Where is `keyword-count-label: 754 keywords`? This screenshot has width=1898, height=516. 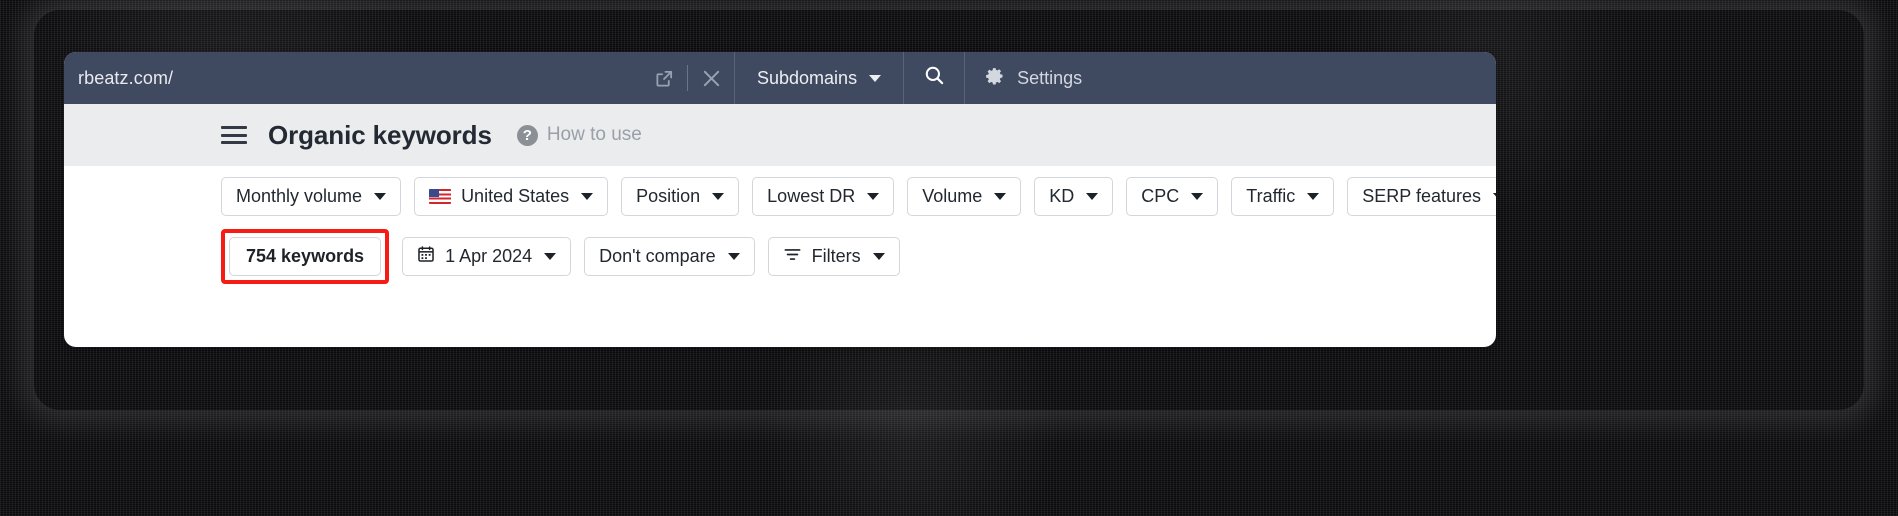
keyword-count-label: 754 keywords is located at coordinates (305, 256).